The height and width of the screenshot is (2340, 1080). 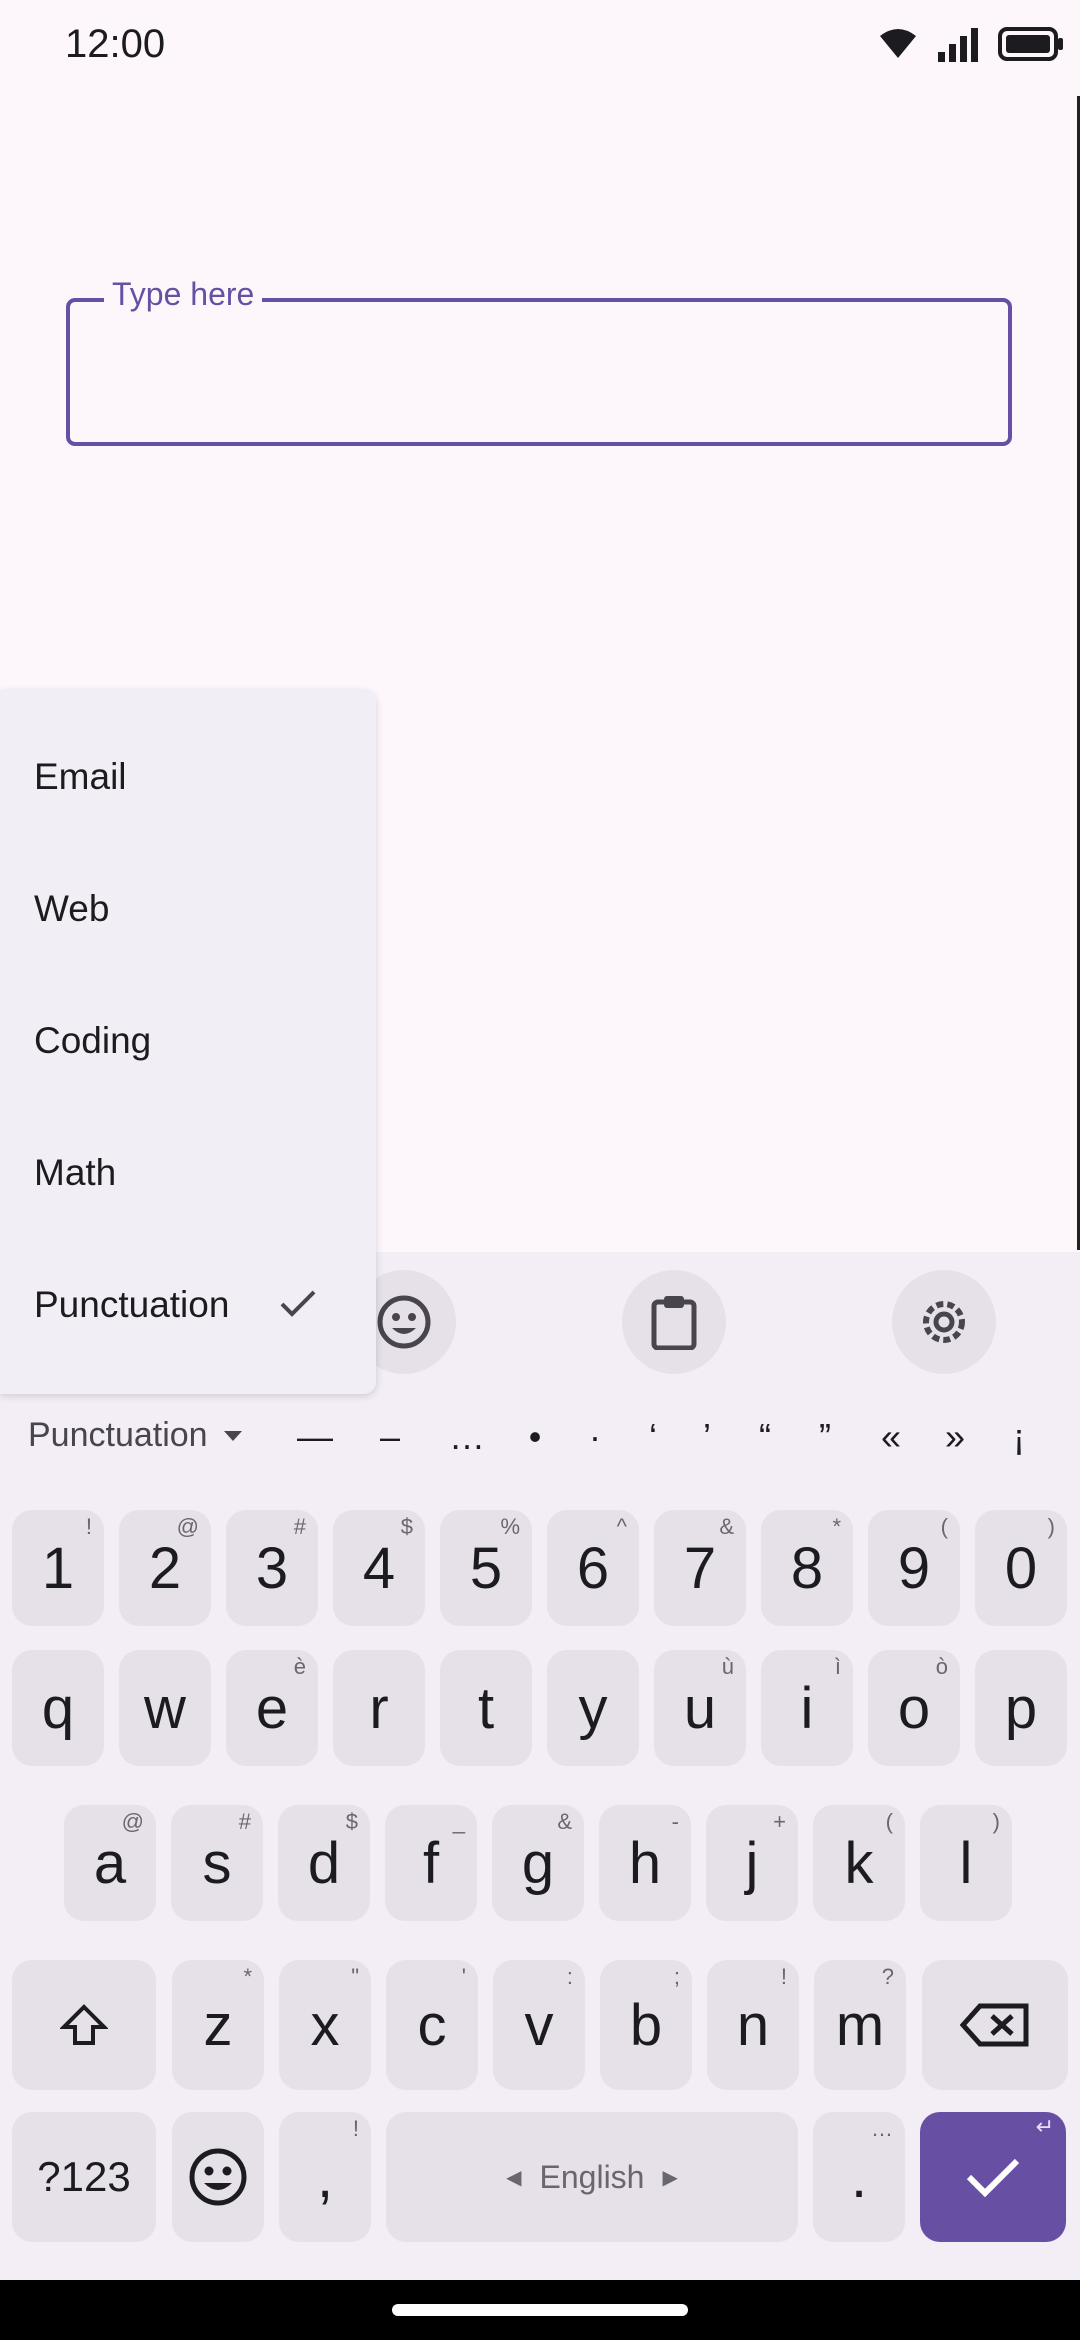 I want to click on key-label: u, so click(x=700, y=1708).